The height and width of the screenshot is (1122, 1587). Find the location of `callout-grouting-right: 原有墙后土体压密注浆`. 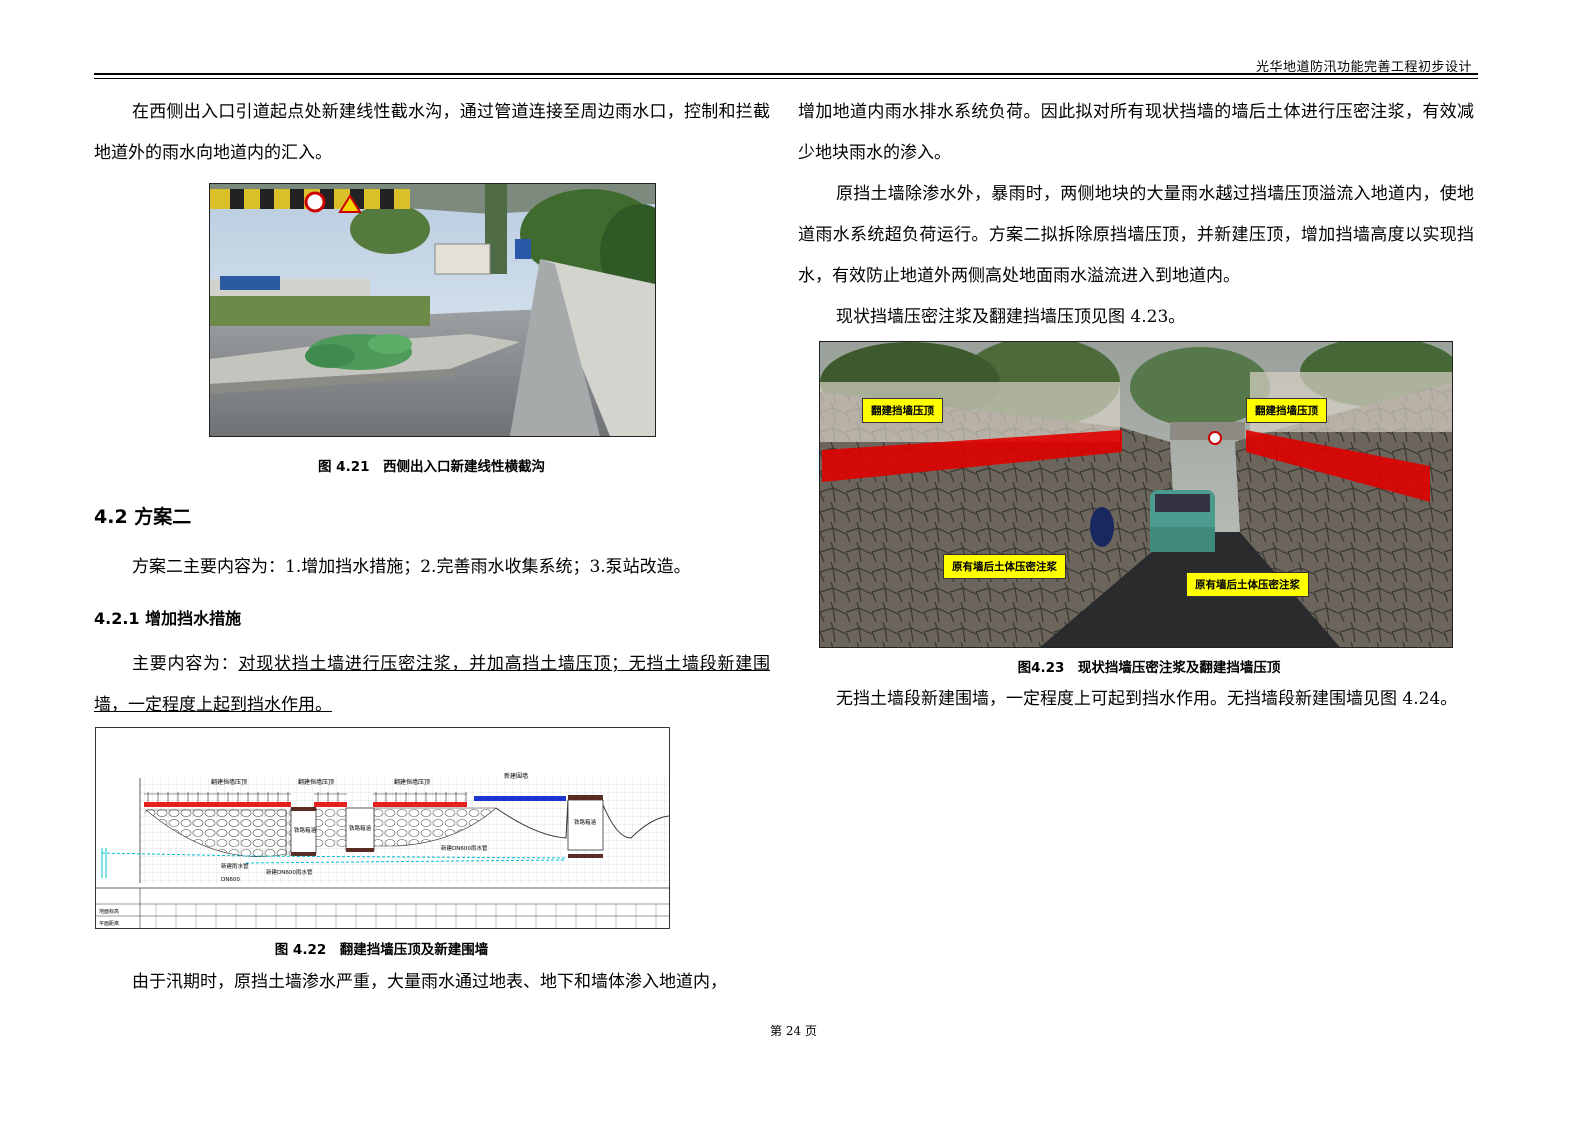

callout-grouting-right: 原有墙后土体压密注浆 is located at coordinates (1247, 584).